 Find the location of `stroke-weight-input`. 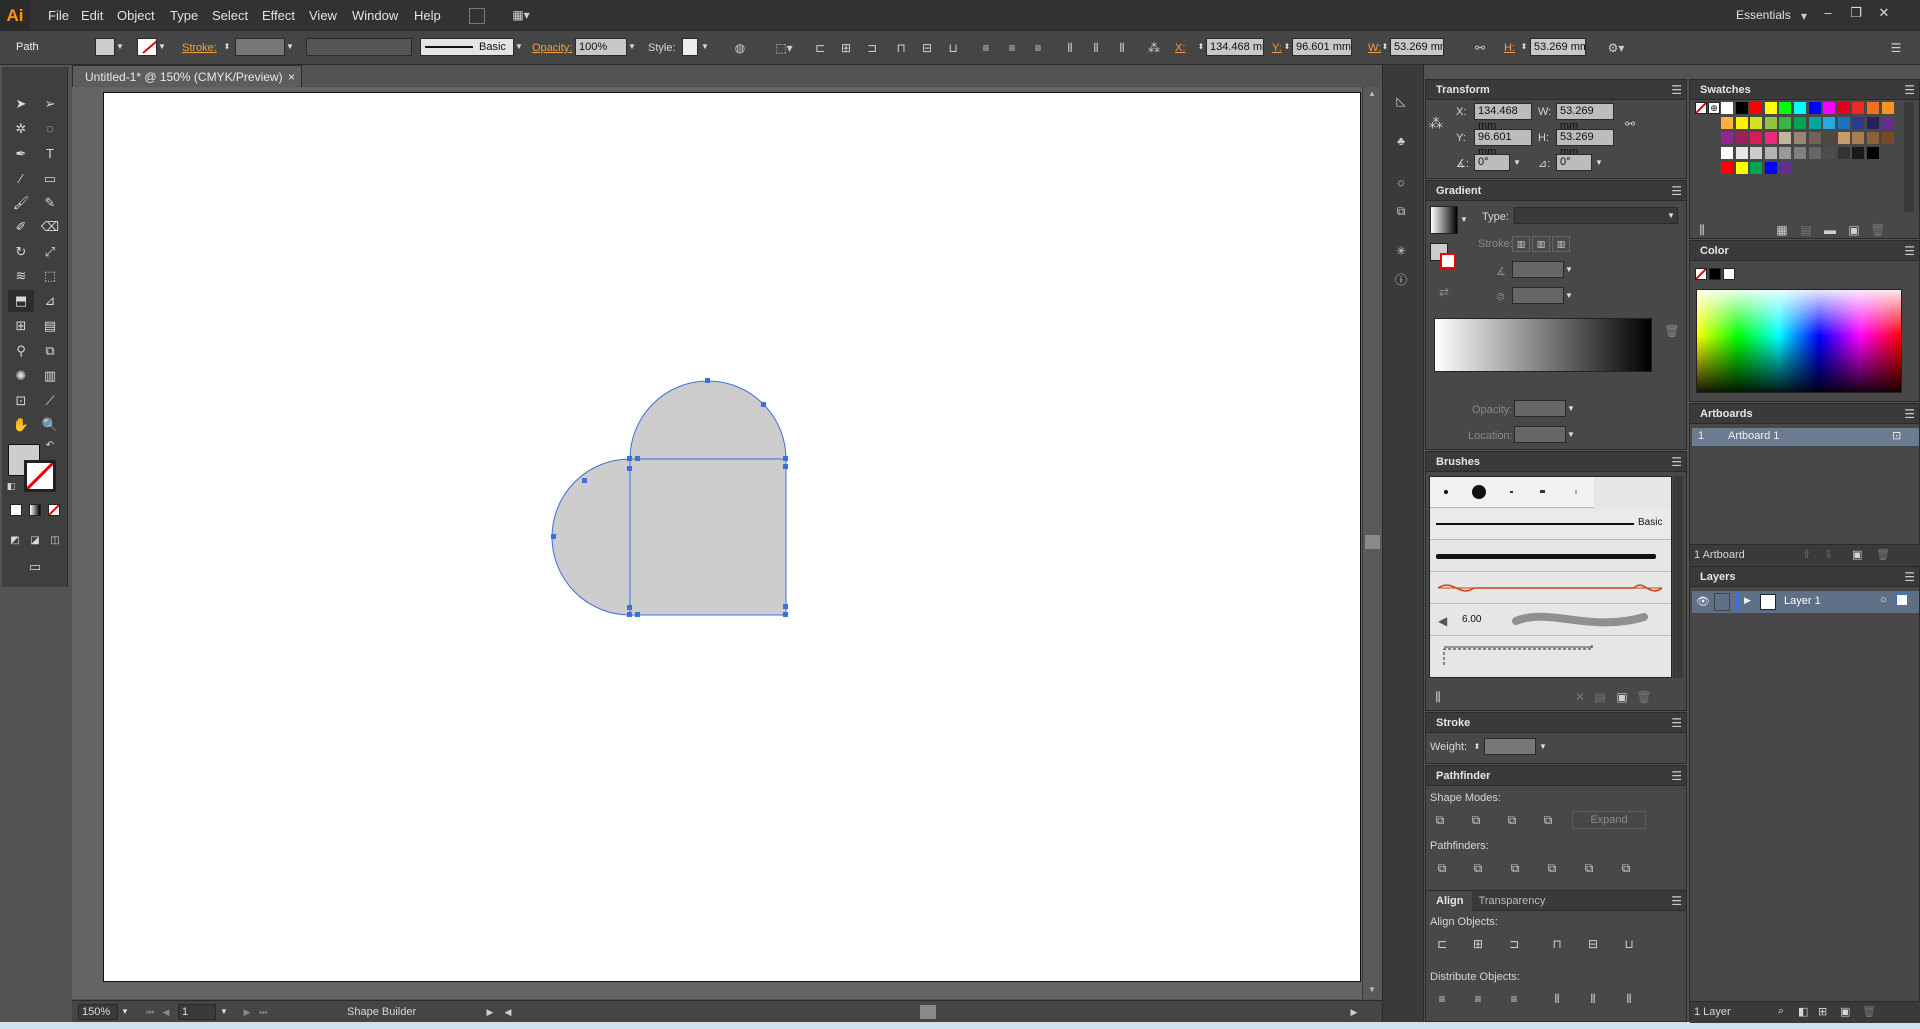

stroke-weight-input is located at coordinates (260, 47).